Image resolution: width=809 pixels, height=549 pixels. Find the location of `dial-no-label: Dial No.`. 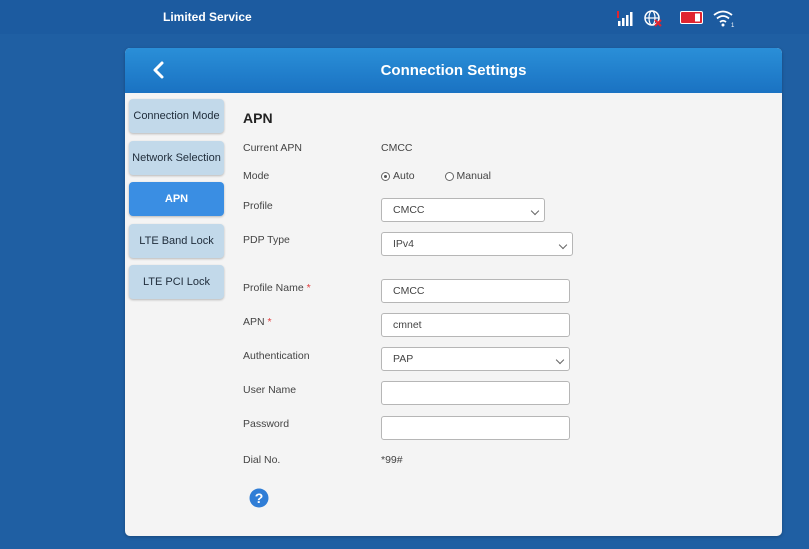

dial-no-label: Dial No. is located at coordinates (262, 460).